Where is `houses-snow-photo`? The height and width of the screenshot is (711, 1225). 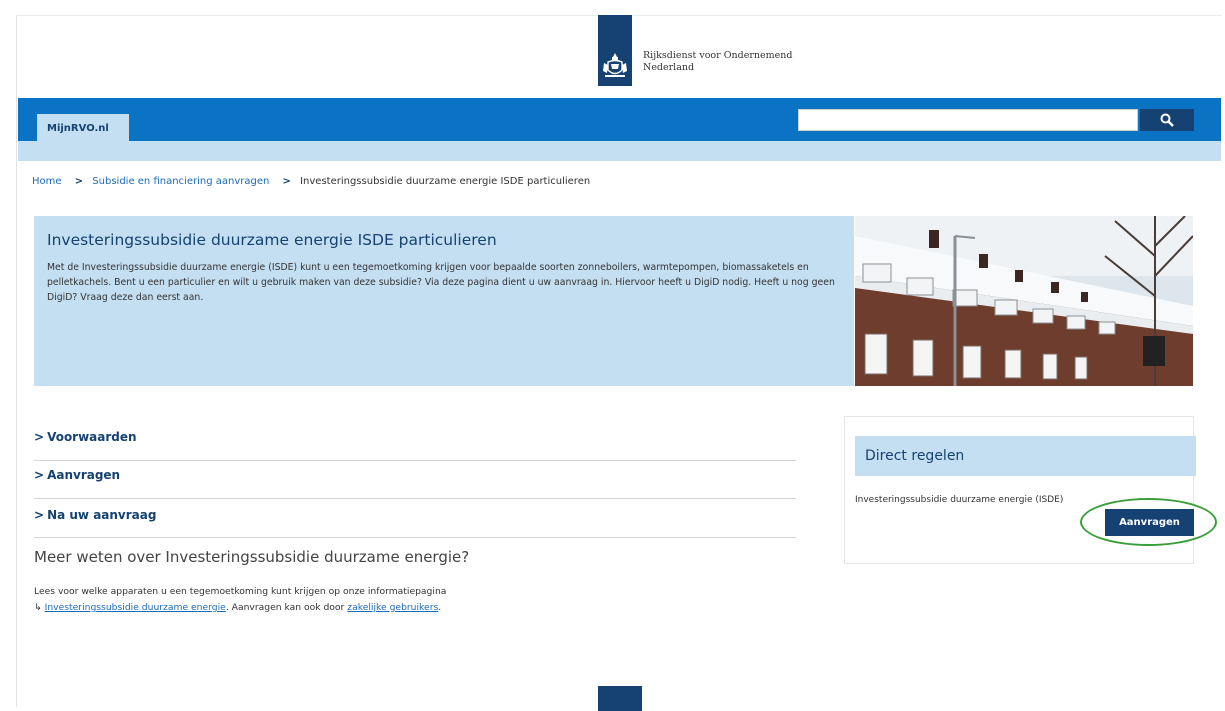 houses-snow-photo is located at coordinates (1024, 301).